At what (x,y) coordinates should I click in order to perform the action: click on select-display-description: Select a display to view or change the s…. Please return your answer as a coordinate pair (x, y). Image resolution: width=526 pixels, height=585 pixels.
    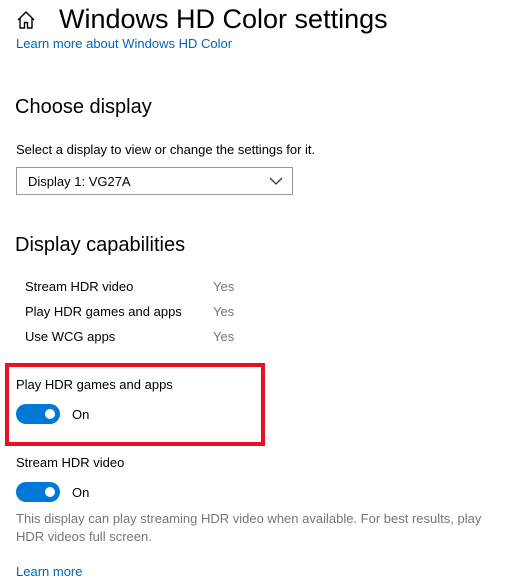
    Looking at the image, I should click on (166, 149).